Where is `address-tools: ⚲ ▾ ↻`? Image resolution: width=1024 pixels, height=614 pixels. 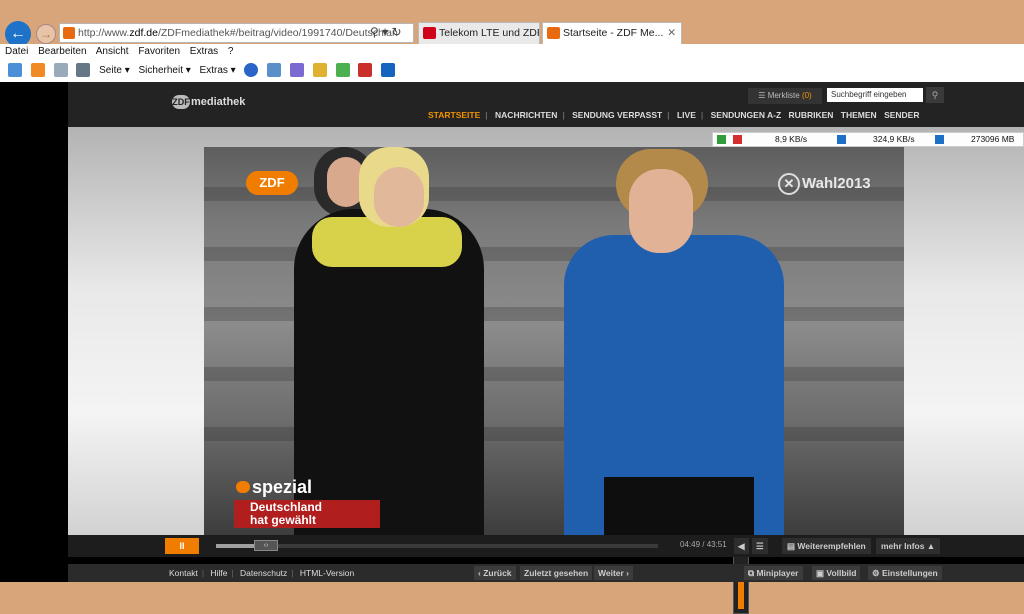 address-tools: ⚲ ▾ ↻ is located at coordinates (392, 33).